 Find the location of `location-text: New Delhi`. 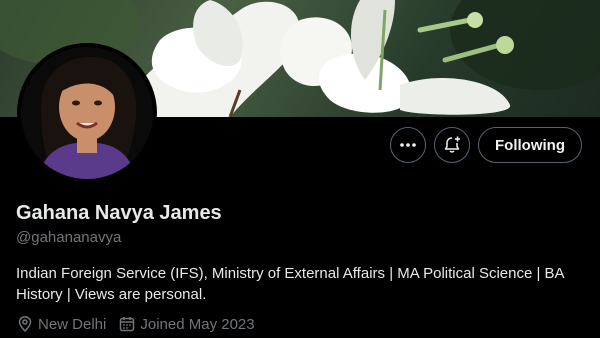

location-text: New Delhi is located at coordinates (72, 324).